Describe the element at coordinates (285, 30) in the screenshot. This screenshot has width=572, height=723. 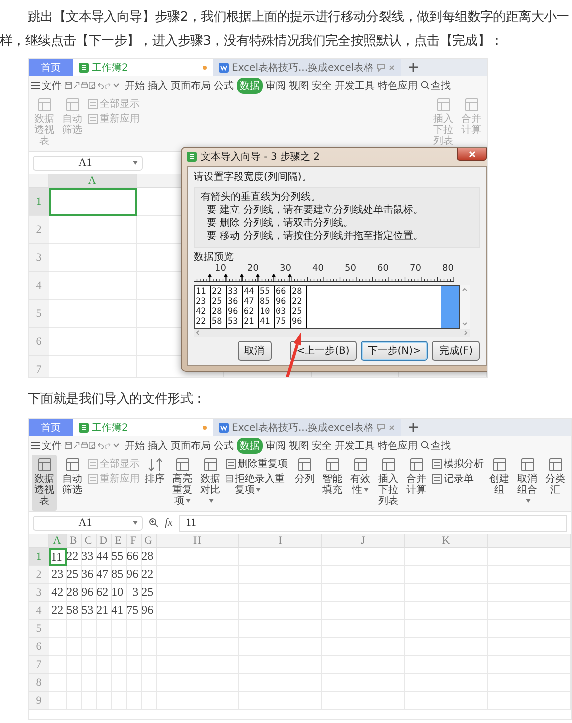
I see `paragraph: 跳出【文本导入向导】步骤2，我们根据上面的提示进行移动分裂线，做到每组数字的距离大小一样，继续点击【下一步】，进入步骤3，没有特殊情况我们完全按照默认，点击【完成】：` at that location.